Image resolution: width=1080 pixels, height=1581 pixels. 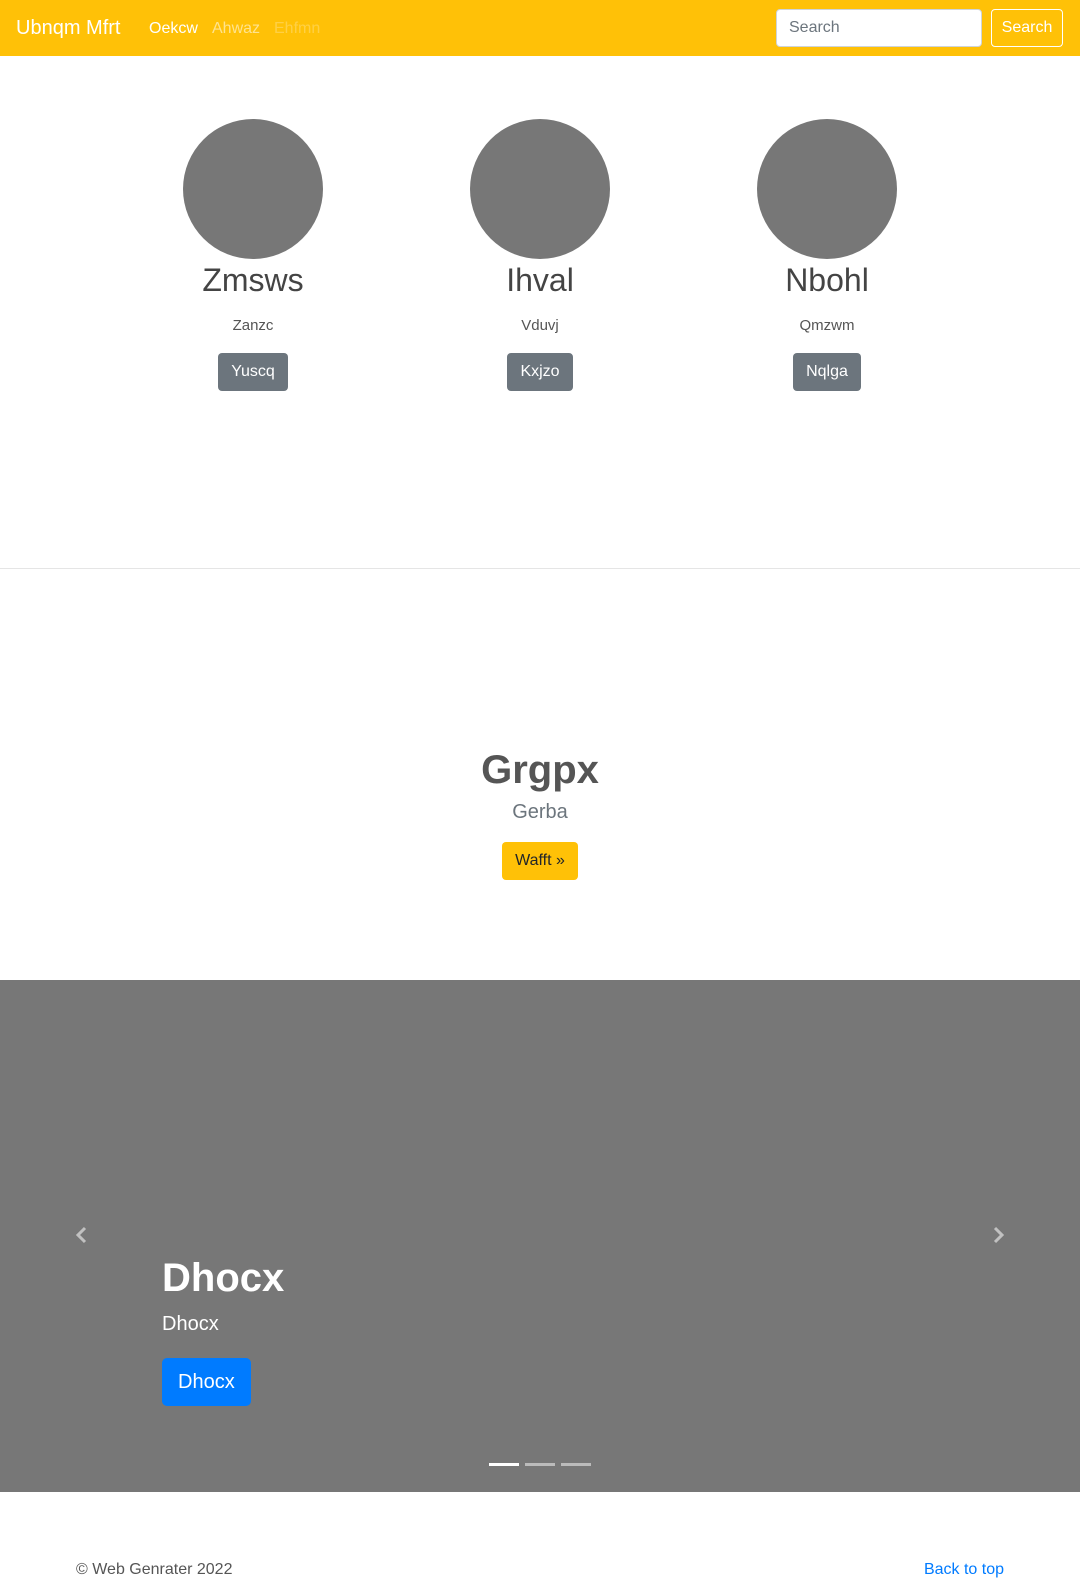 What do you see at coordinates (998, 1235) in the screenshot?
I see `chevron-right-icon` at bounding box center [998, 1235].